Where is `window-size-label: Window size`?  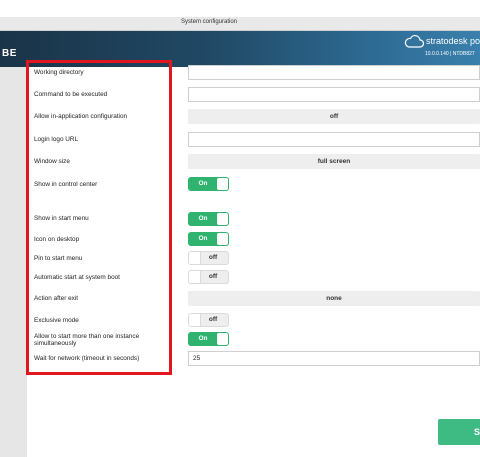
window-size-label: Window size is located at coordinates (52, 161).